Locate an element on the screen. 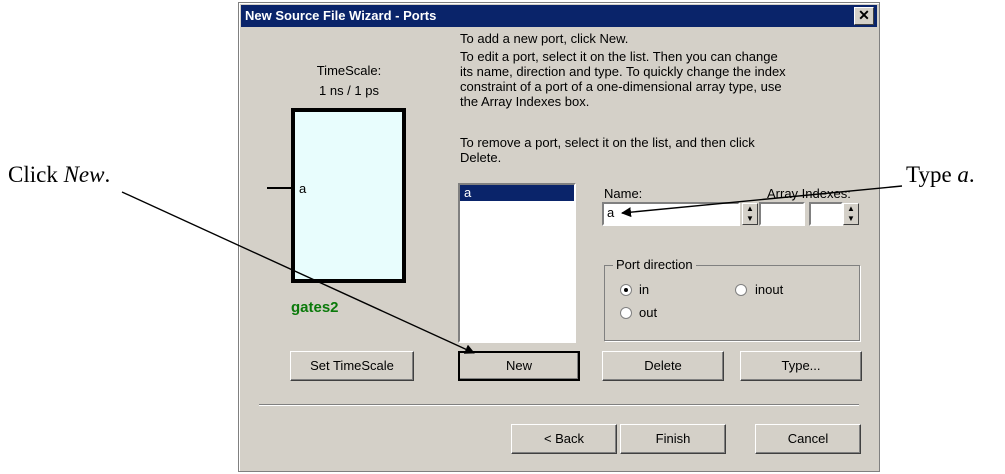 The width and height of the screenshot is (1005, 474). annotation-click-new: Click New. is located at coordinates (59, 175).